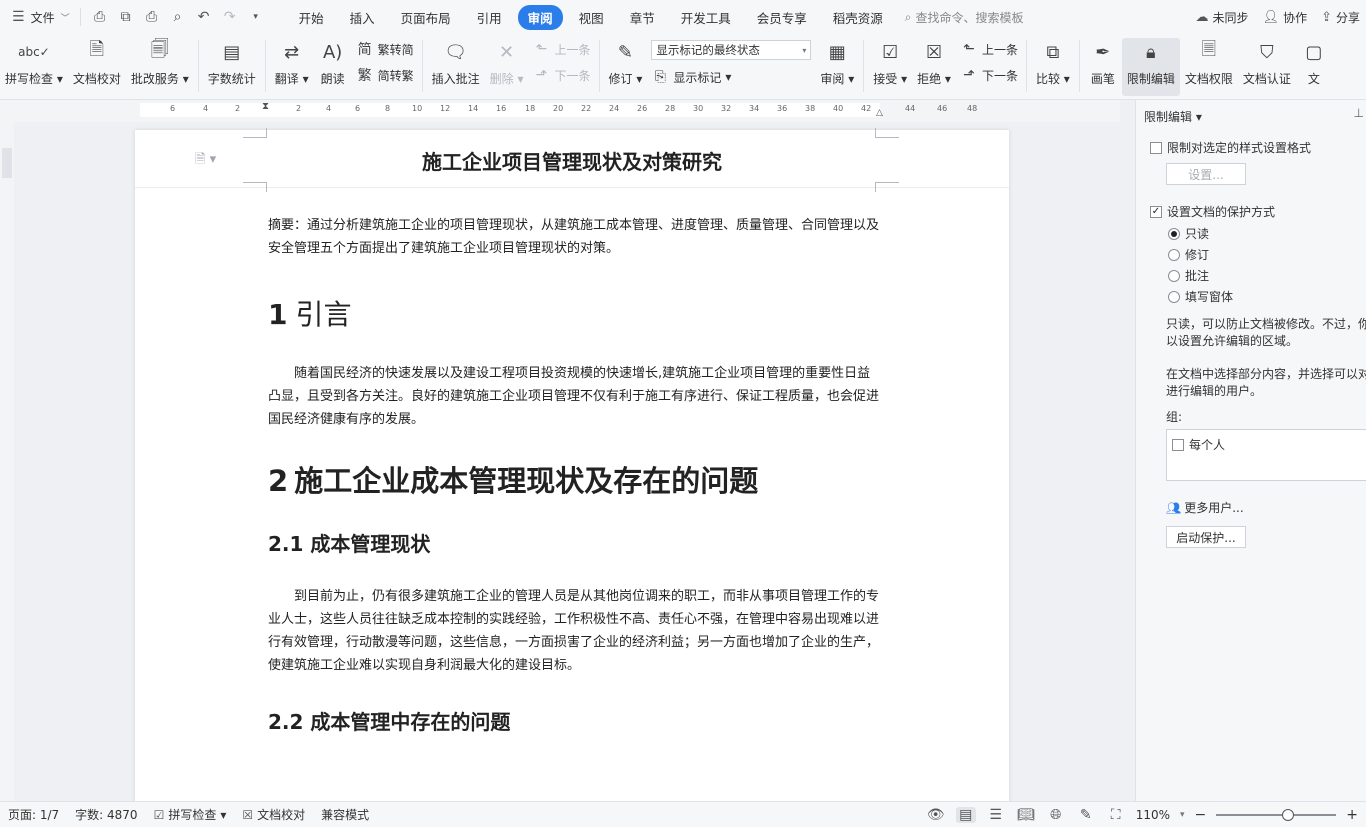 Image resolution: width=1366 pixels, height=827 pixels. I want to click on ruler-tick: 42, so click(866, 108).